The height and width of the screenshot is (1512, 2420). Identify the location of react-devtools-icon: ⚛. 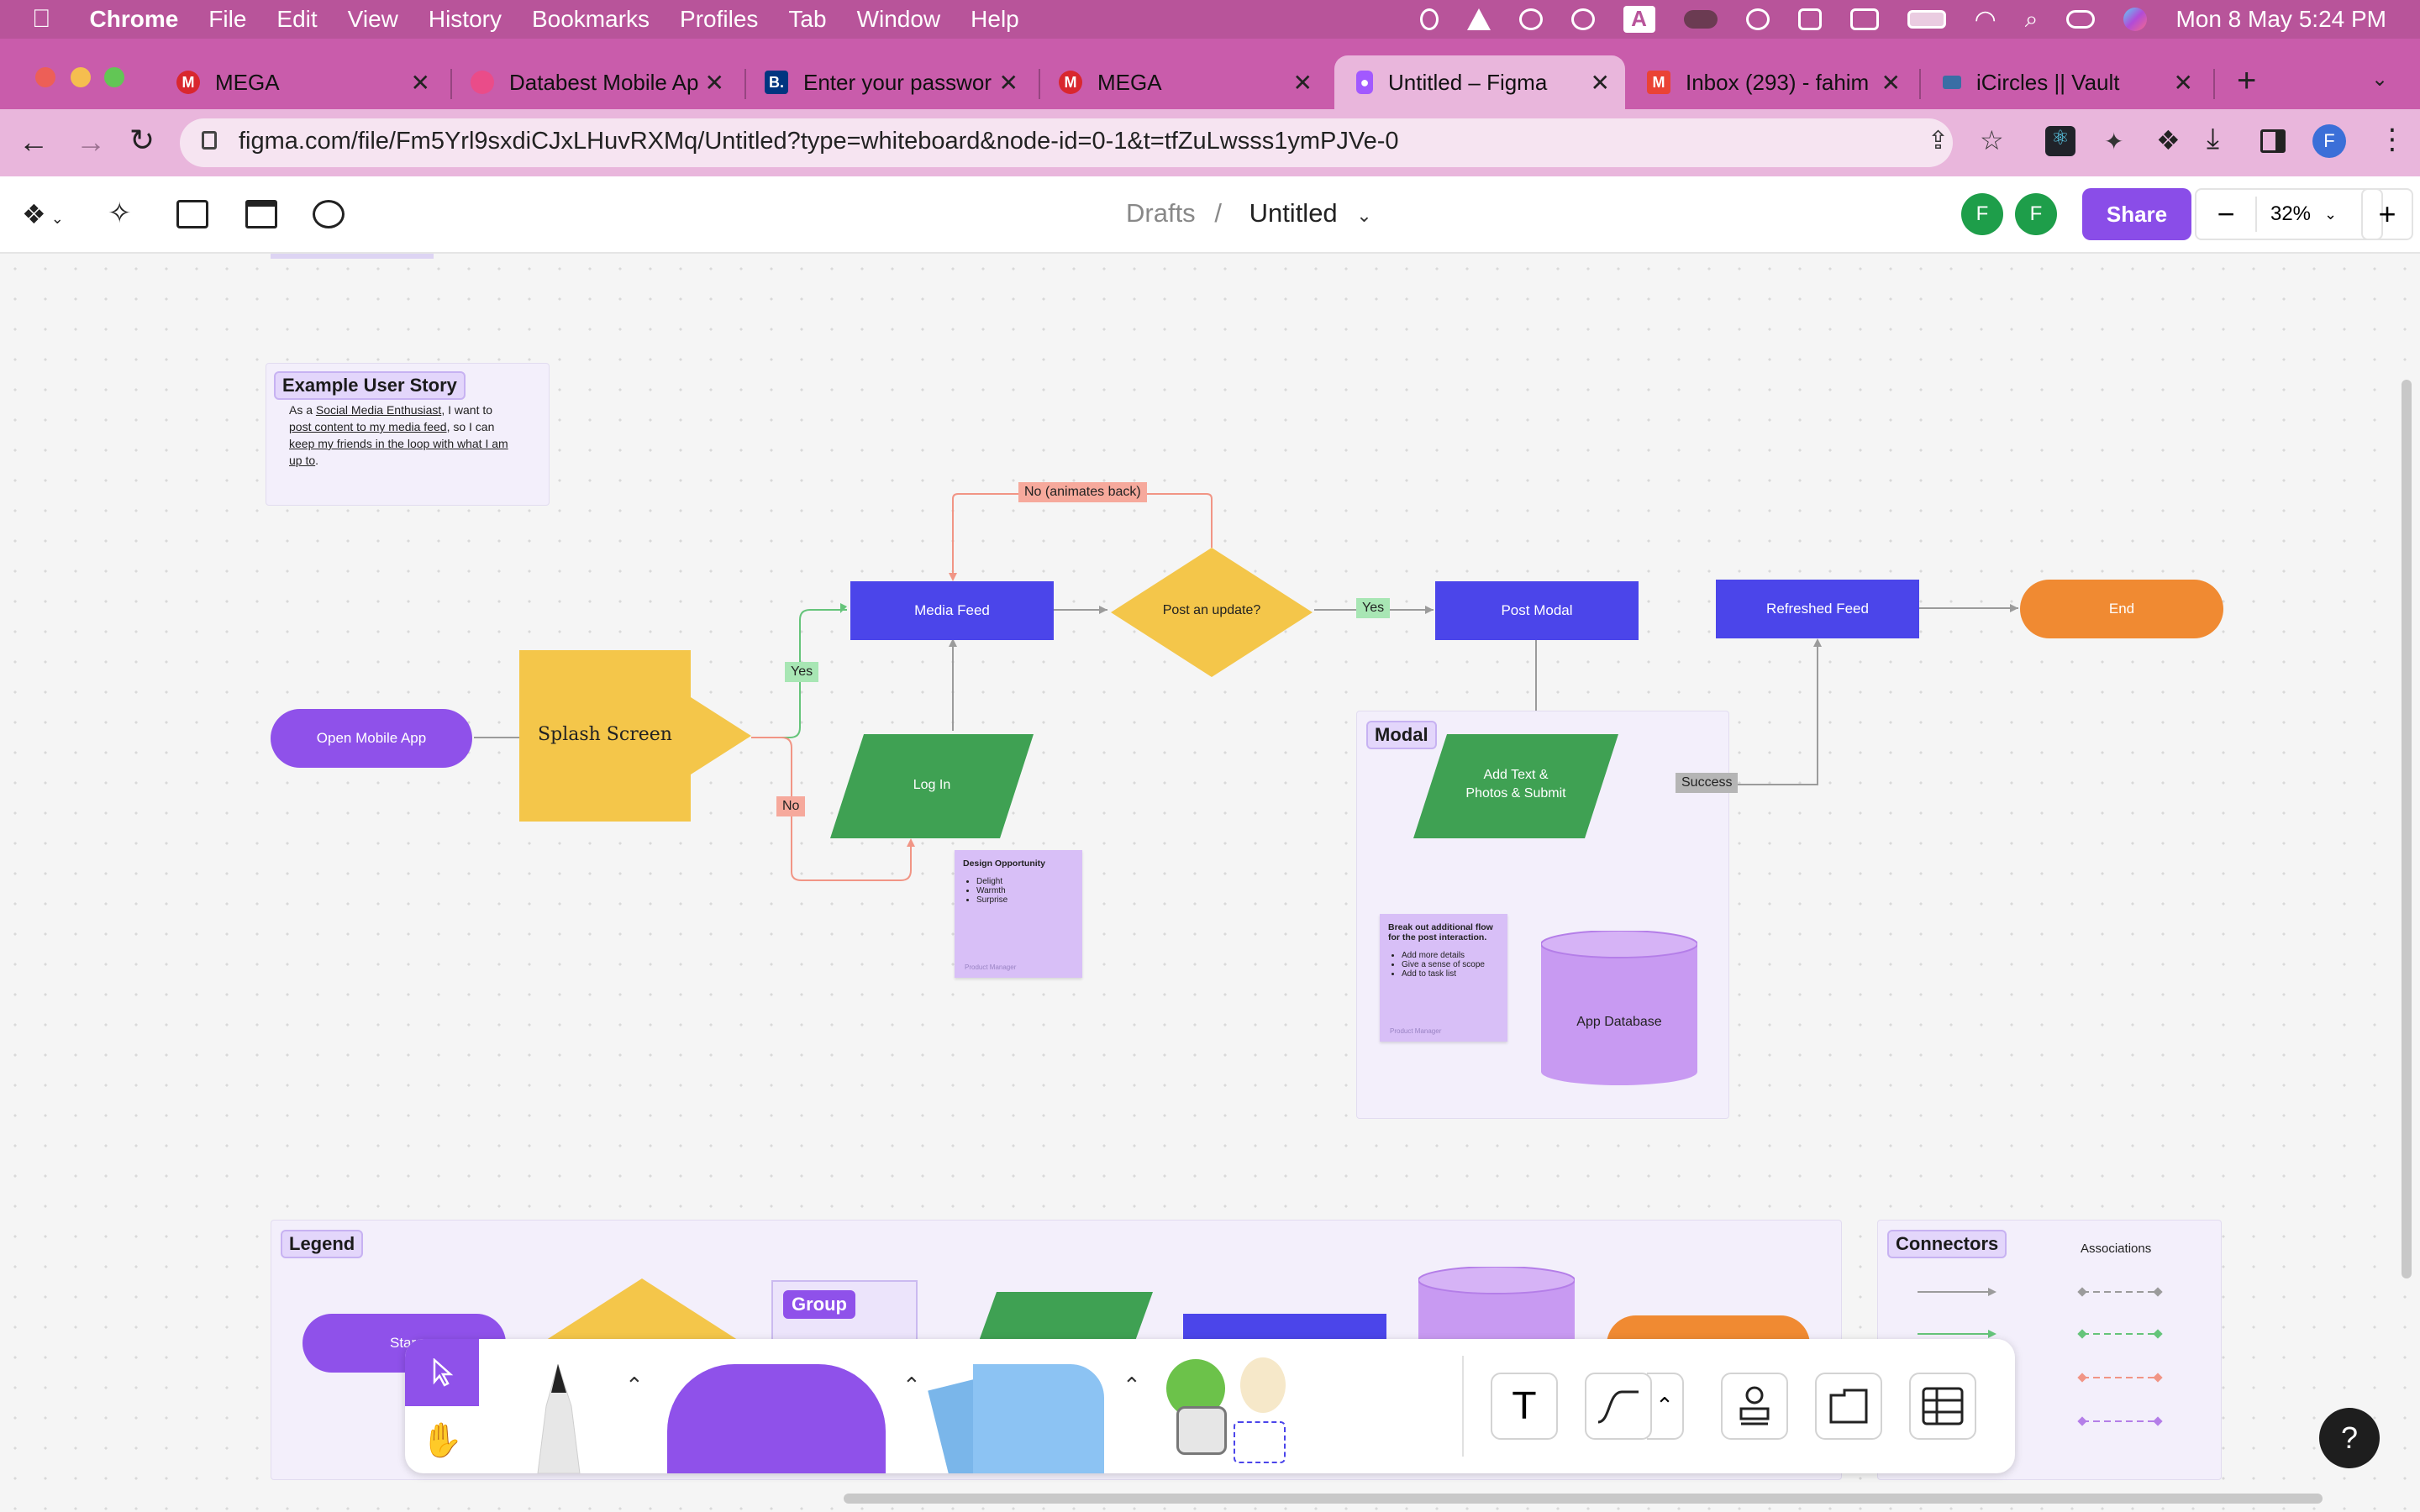
(2060, 141).